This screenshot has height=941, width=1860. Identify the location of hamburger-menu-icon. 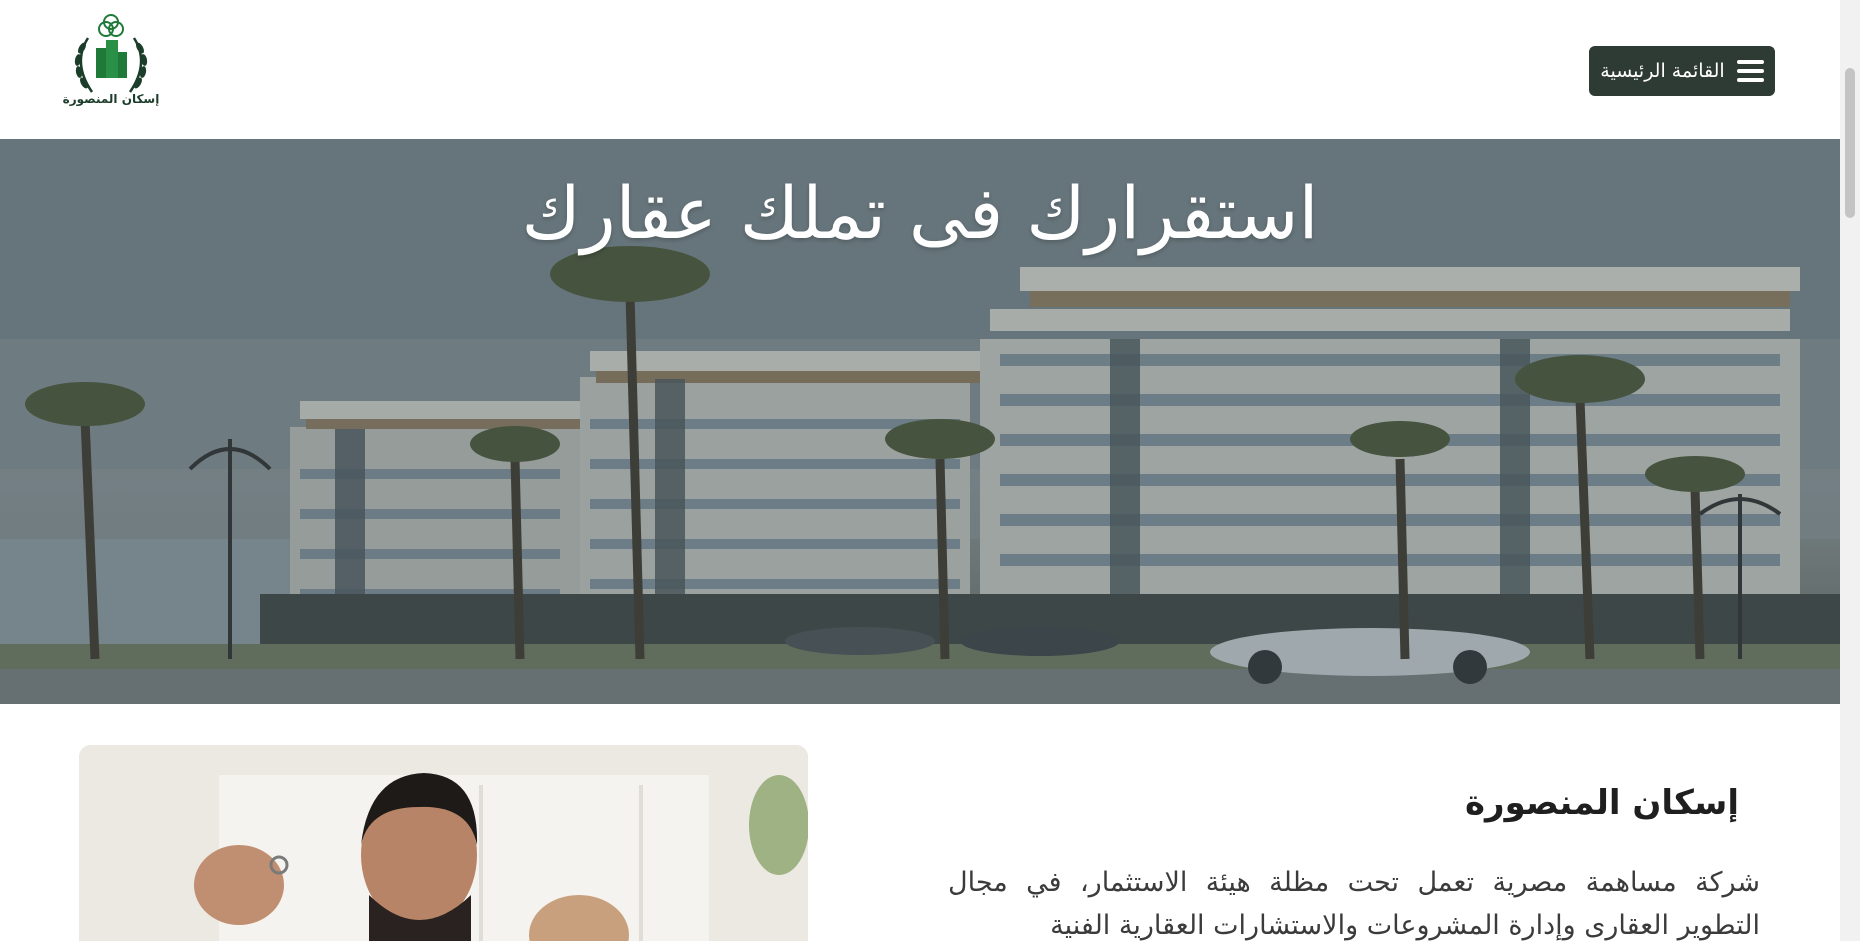
(1750, 71).